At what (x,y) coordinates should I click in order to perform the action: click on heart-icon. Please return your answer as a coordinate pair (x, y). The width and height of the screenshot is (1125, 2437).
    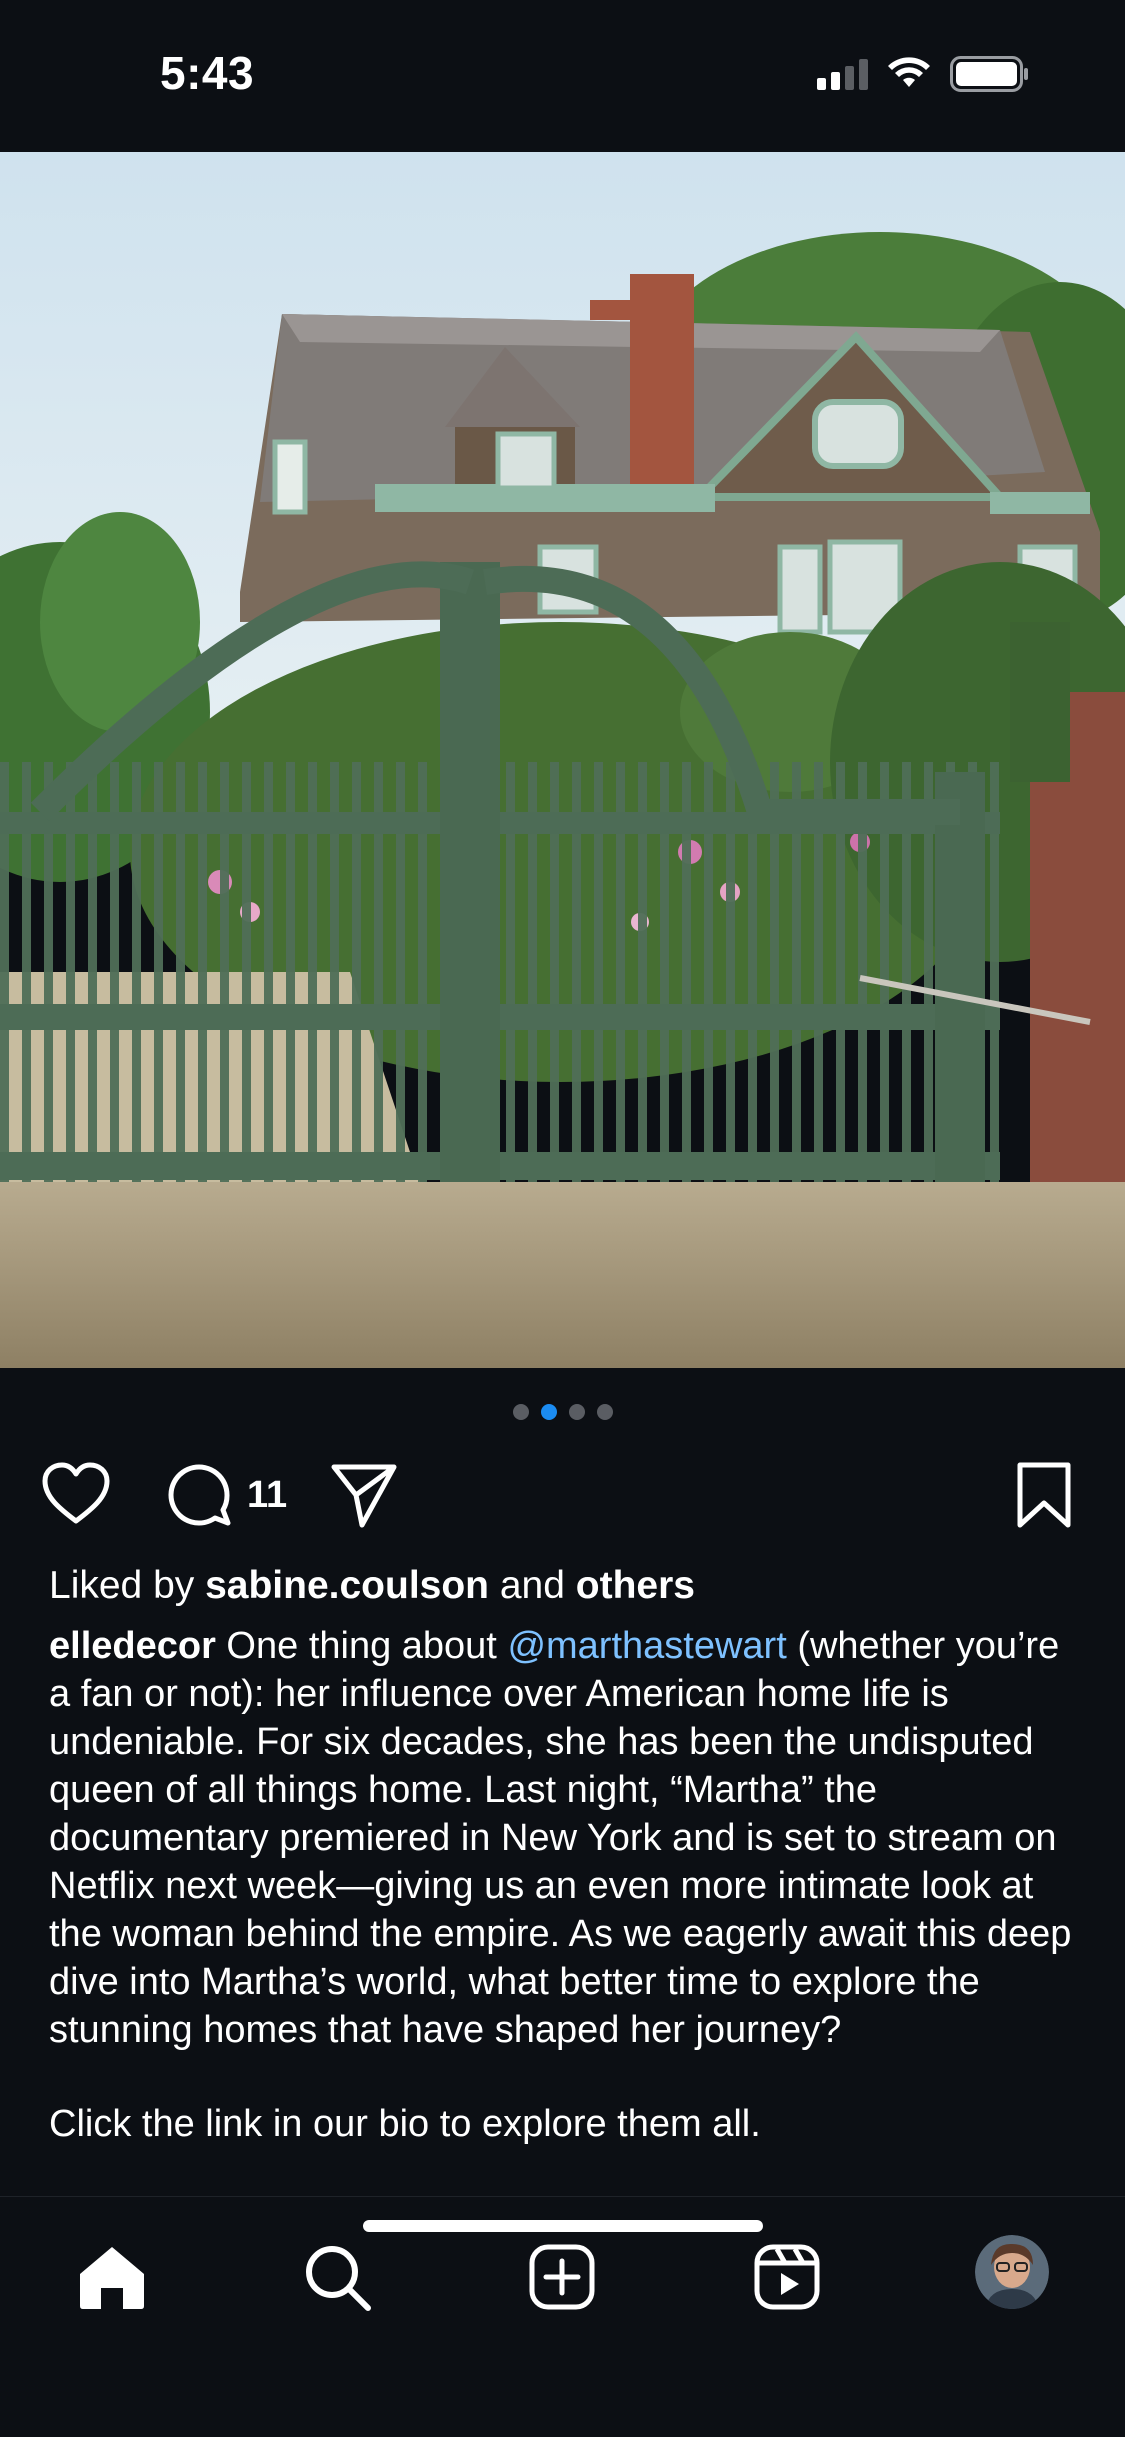
    Looking at the image, I should click on (76, 1493).